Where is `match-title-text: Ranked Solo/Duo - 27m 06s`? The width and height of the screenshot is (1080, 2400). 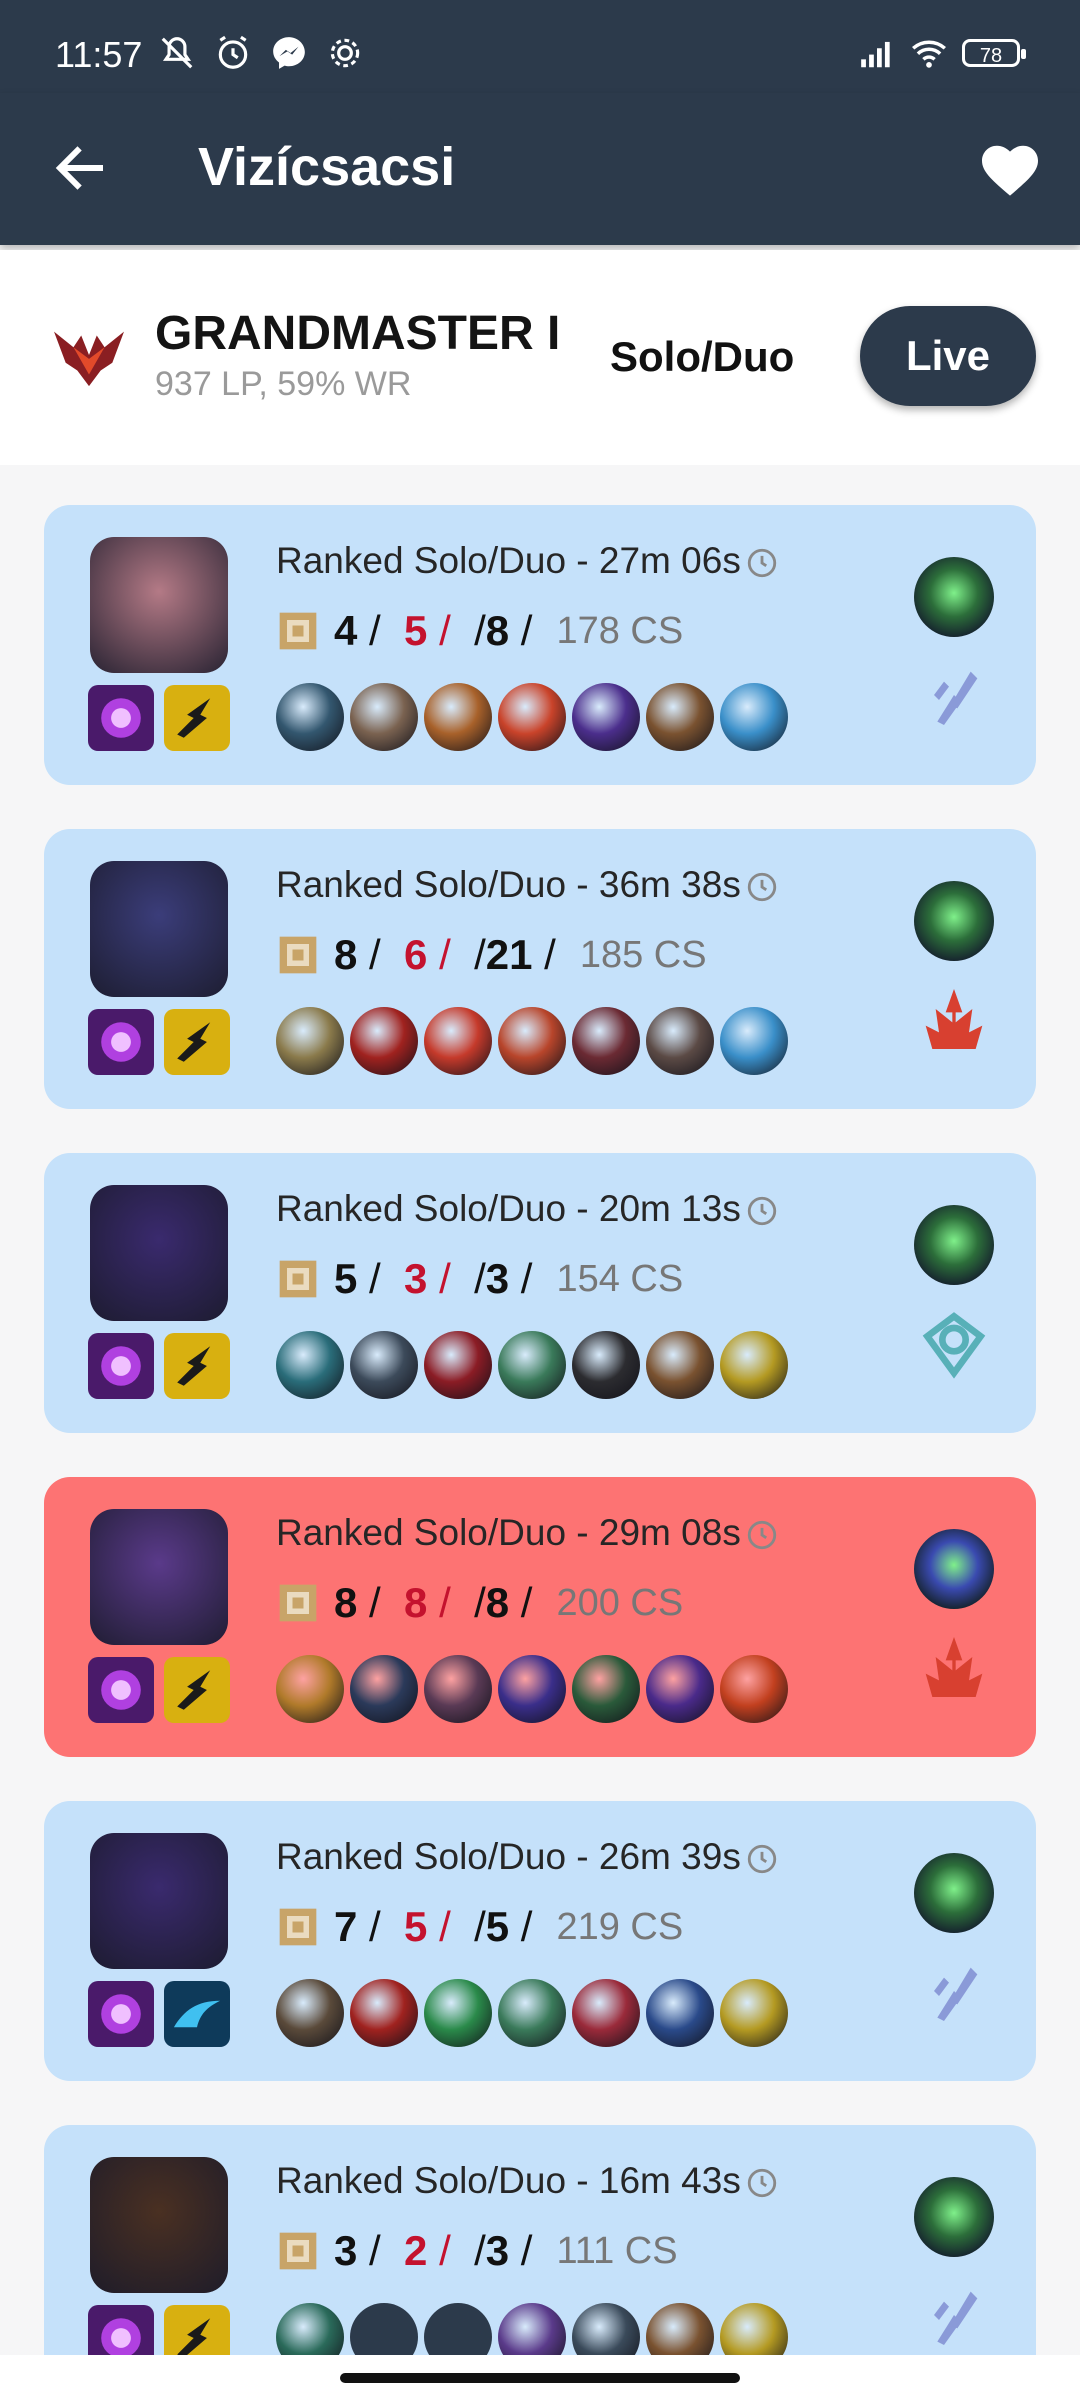
match-title-text: Ranked Solo/Duo - 27m 06s is located at coordinates (508, 560).